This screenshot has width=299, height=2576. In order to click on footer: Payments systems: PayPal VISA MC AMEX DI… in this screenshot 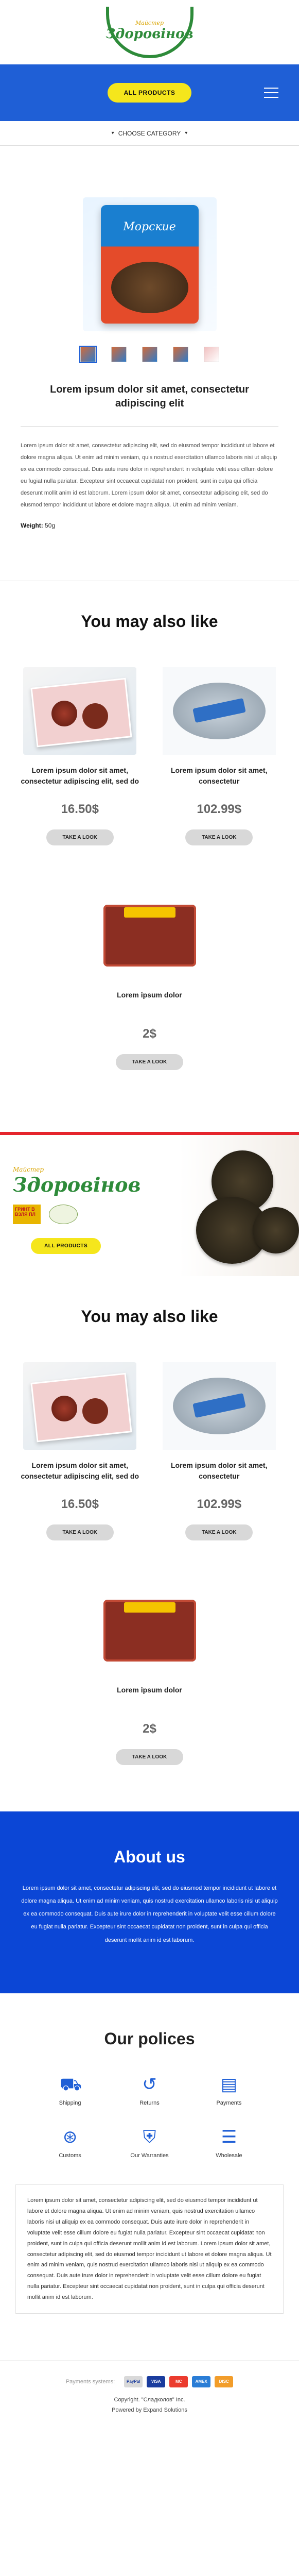, I will do `click(150, 2397)`.